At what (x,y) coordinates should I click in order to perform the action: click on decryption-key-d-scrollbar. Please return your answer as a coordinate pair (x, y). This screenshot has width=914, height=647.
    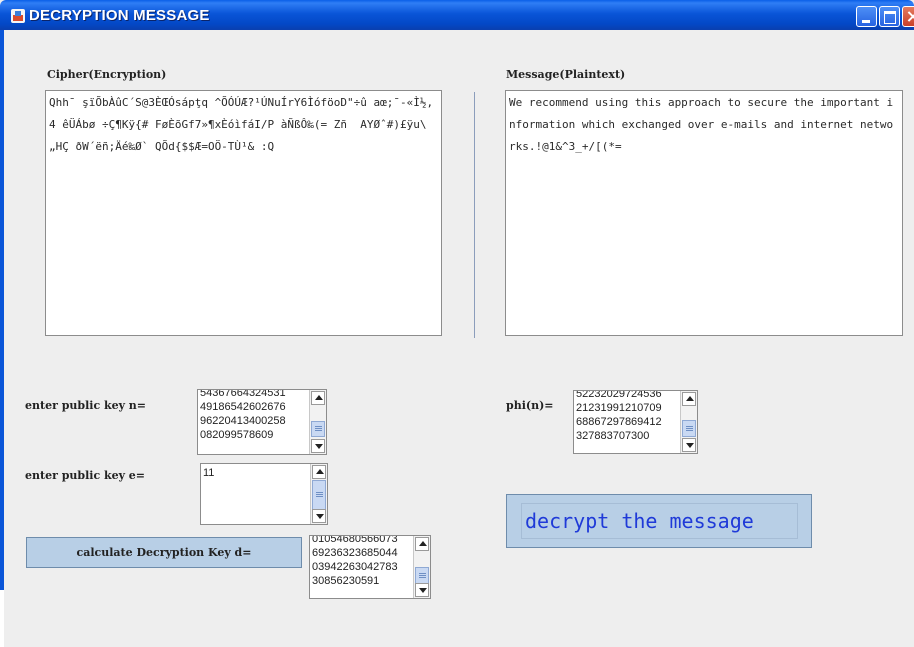
    Looking at the image, I should click on (421, 567).